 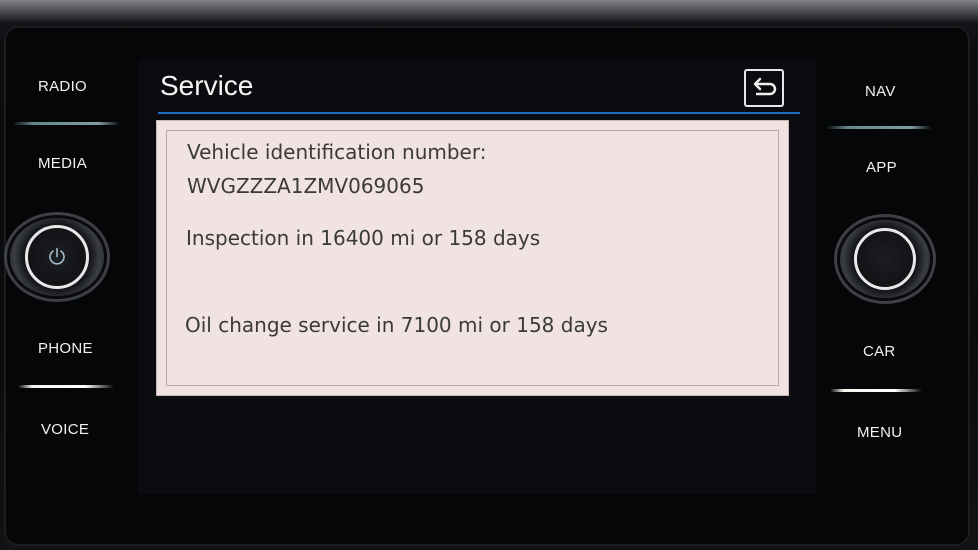 What do you see at coordinates (65, 348) in the screenshot?
I see `phone-button: PHONE` at bounding box center [65, 348].